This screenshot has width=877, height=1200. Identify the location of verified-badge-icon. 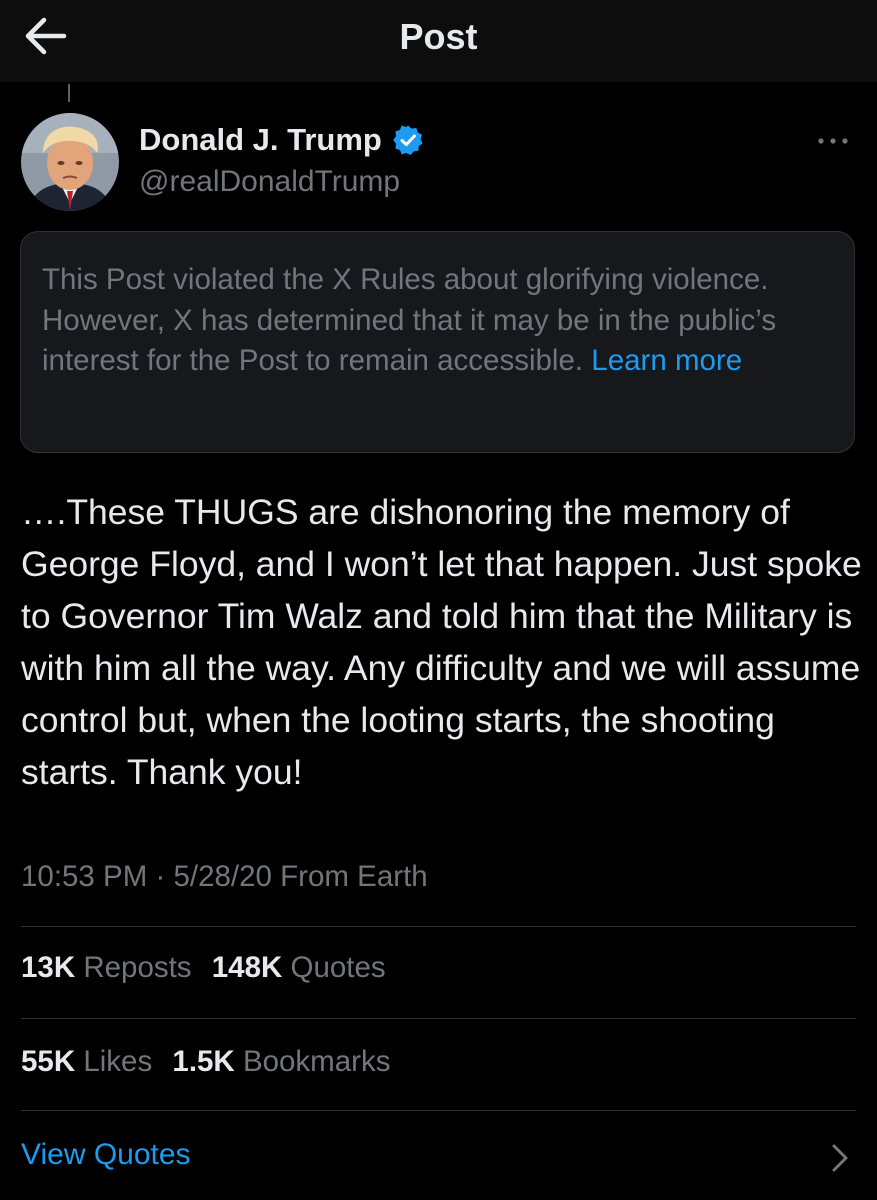
(408, 140).